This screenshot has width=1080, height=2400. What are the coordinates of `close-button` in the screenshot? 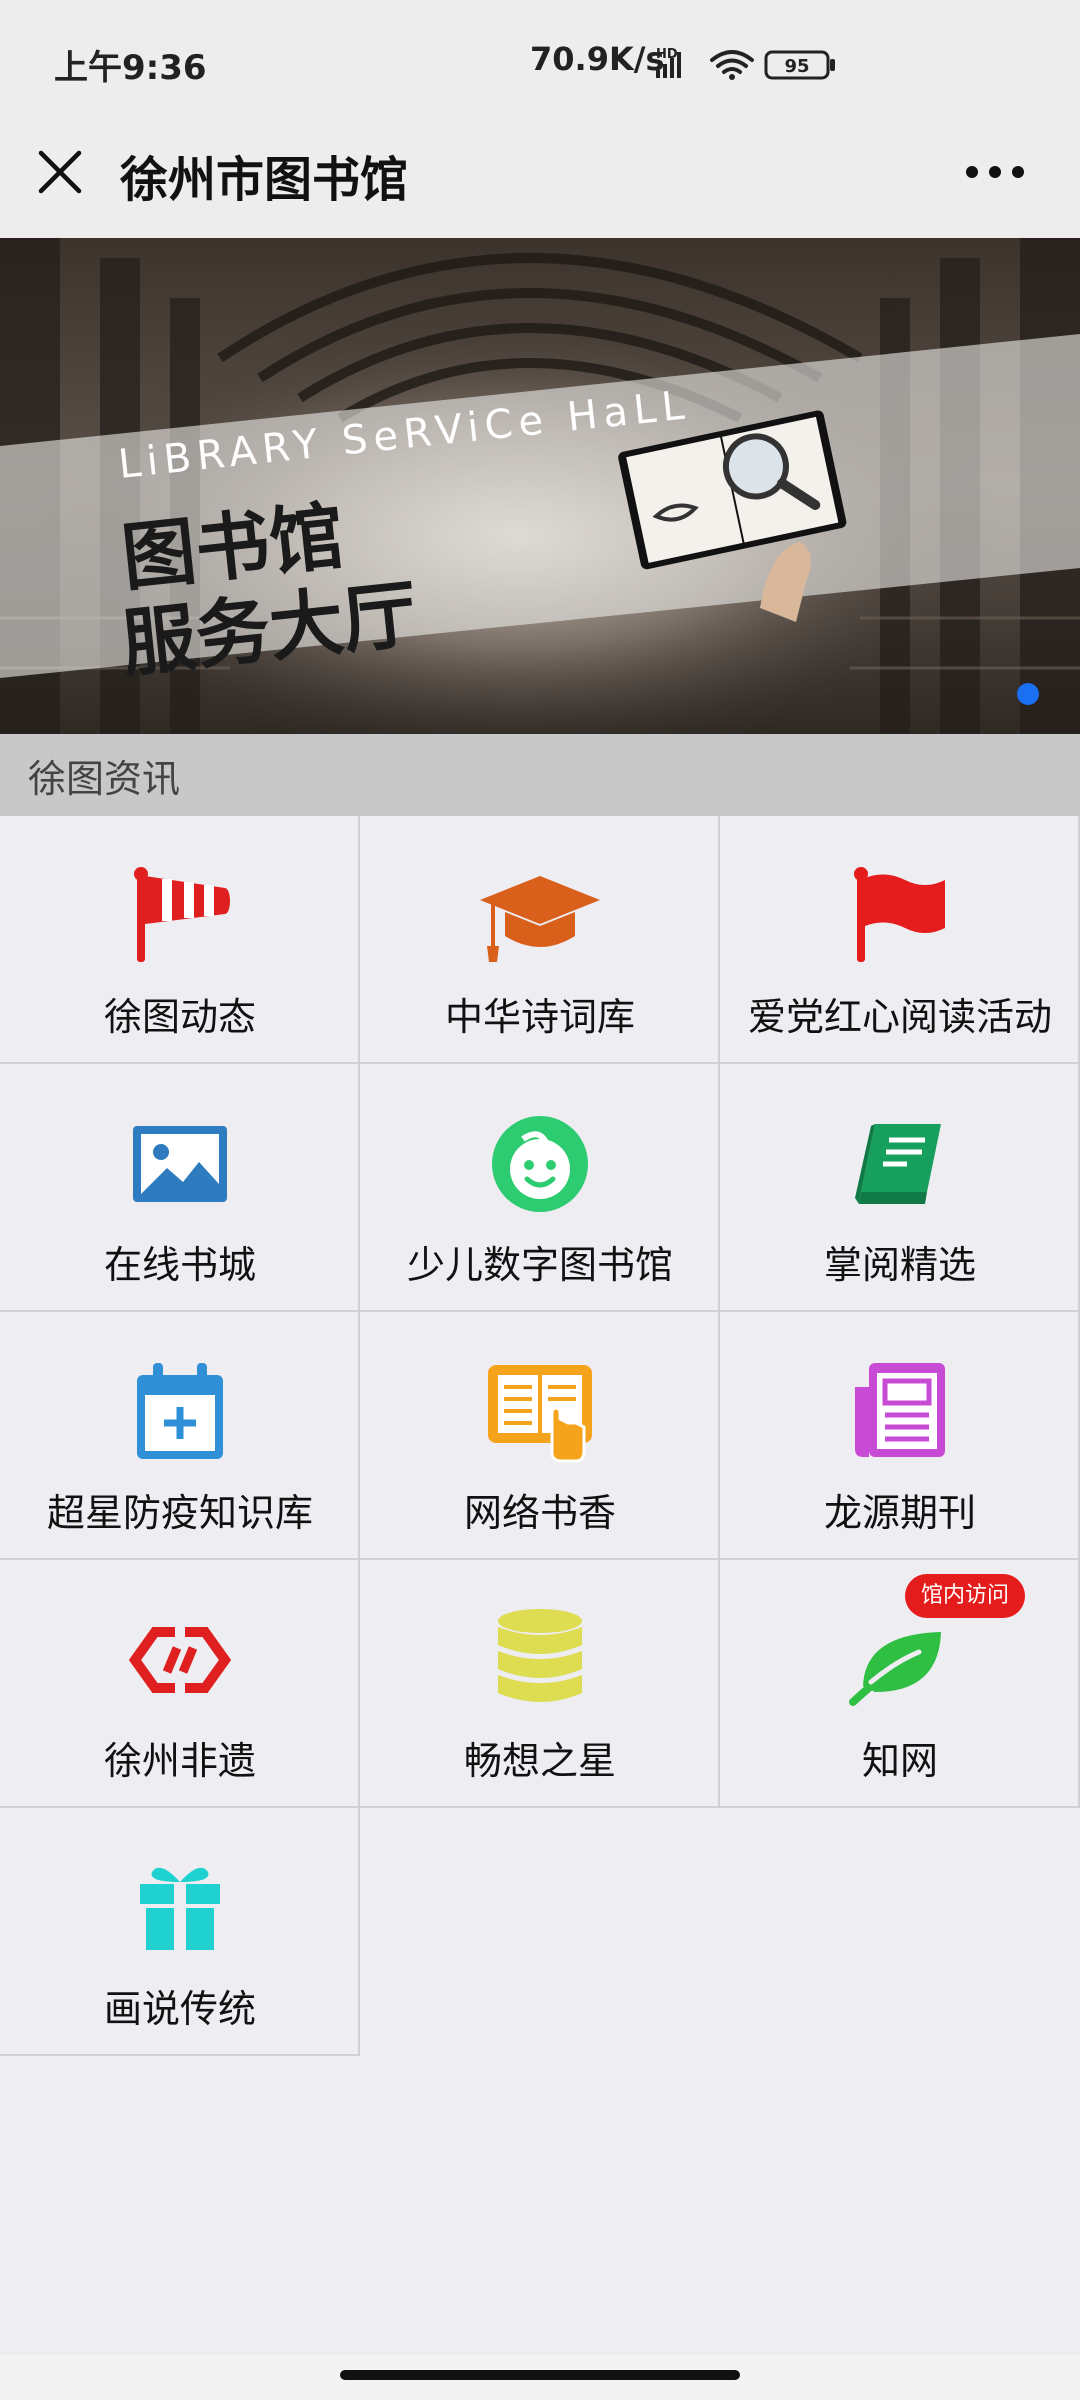 It's located at (60, 172).